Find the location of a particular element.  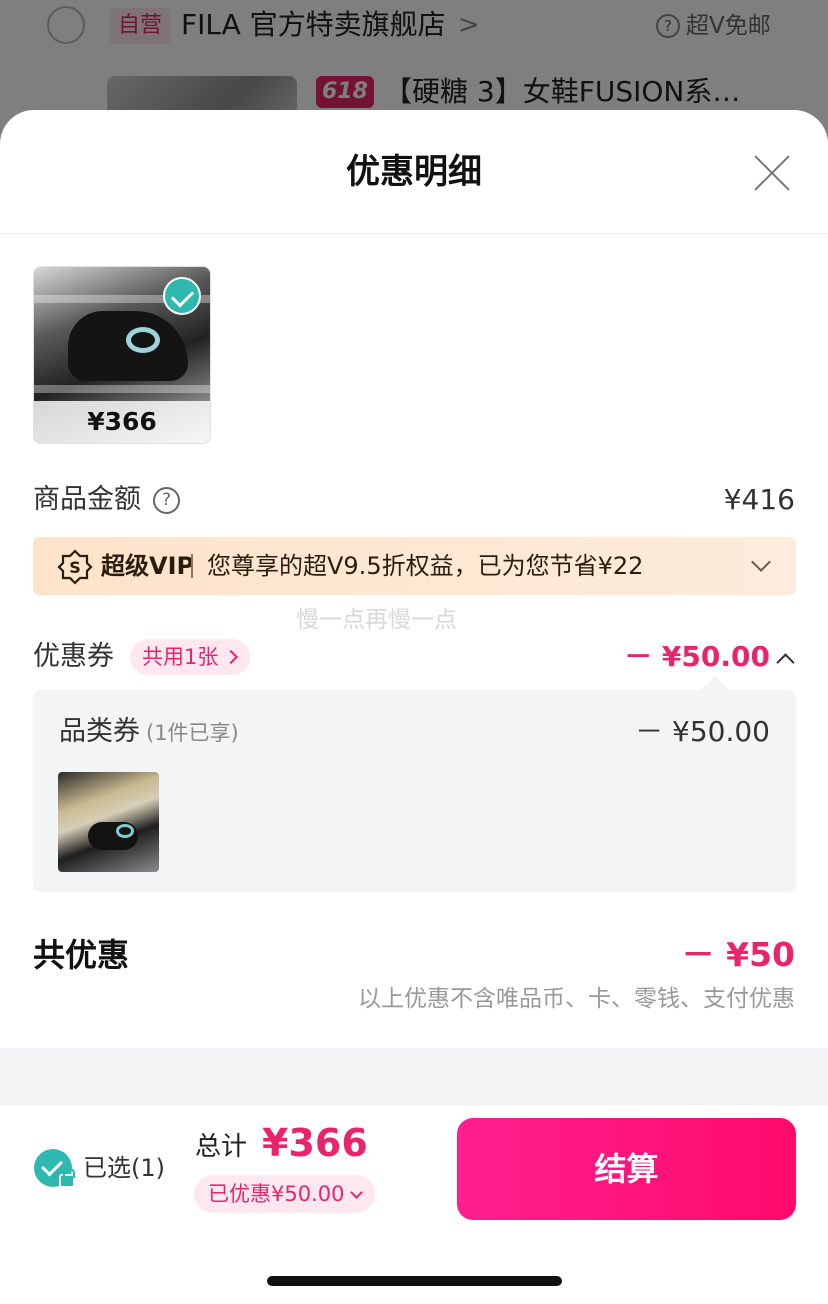

goods-amount-row: 商品金额? is located at coordinates (106, 500).